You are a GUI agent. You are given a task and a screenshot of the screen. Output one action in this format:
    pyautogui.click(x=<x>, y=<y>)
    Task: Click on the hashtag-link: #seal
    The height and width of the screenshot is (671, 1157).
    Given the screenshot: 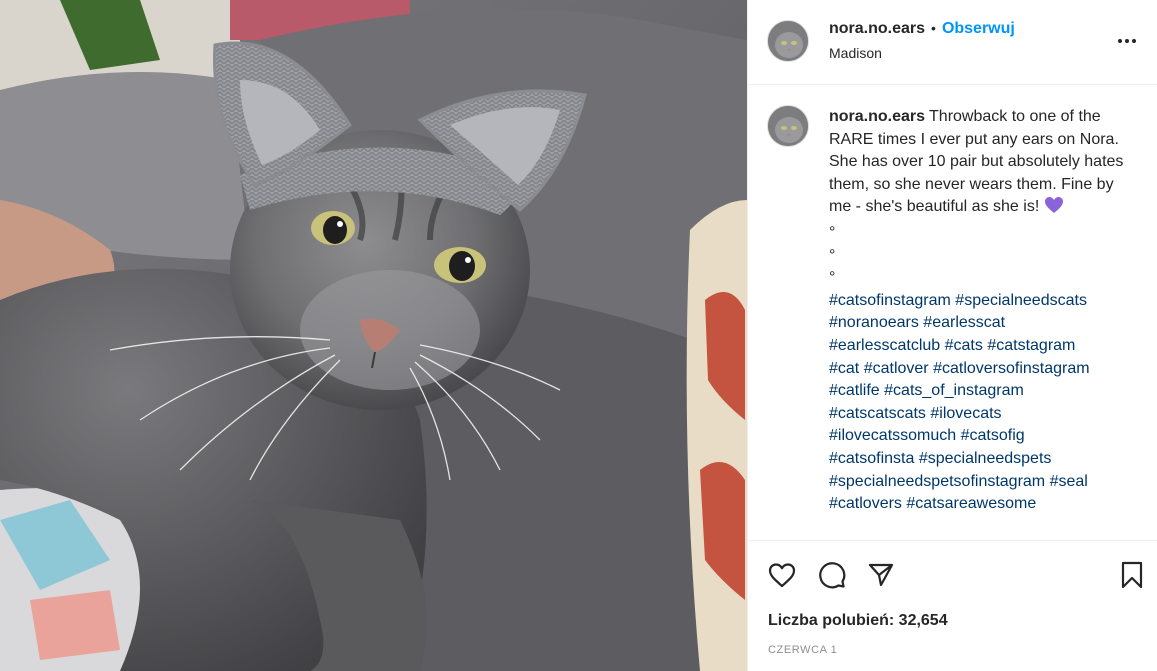 What is the action you would take?
    pyautogui.click(x=1069, y=481)
    